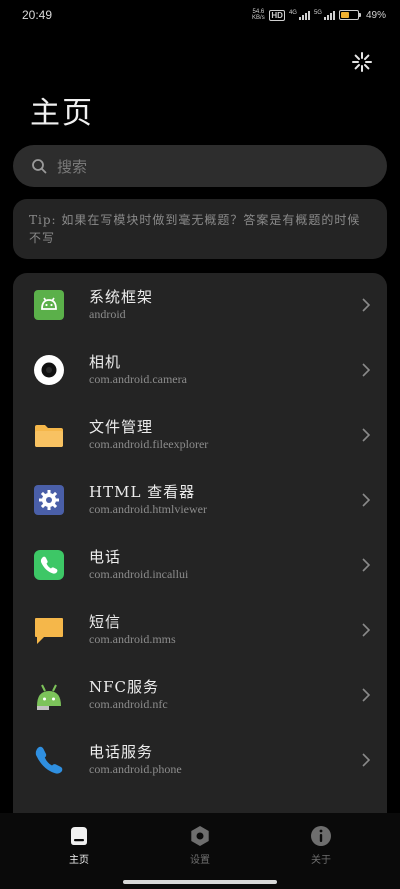 Image resolution: width=400 pixels, height=889 pixels. I want to click on app-name: 文件管理, so click(121, 427).